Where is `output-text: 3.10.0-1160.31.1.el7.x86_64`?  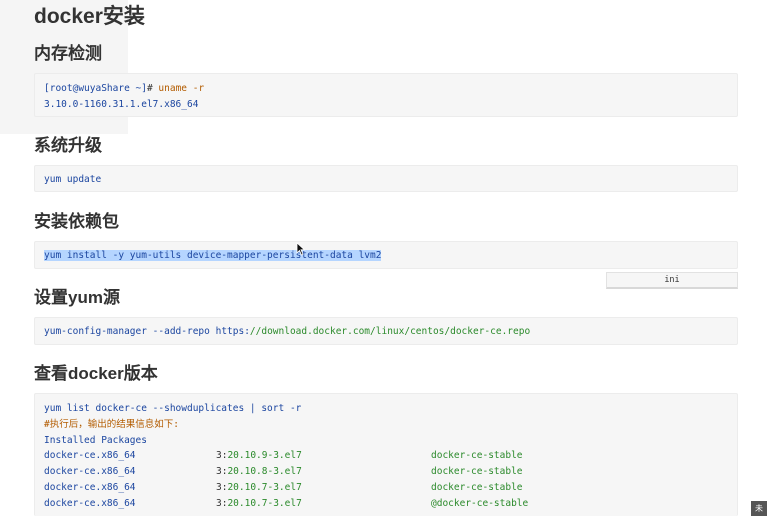 output-text: 3.10.0-1160.31.1.el7.x86_64 is located at coordinates (121, 104).